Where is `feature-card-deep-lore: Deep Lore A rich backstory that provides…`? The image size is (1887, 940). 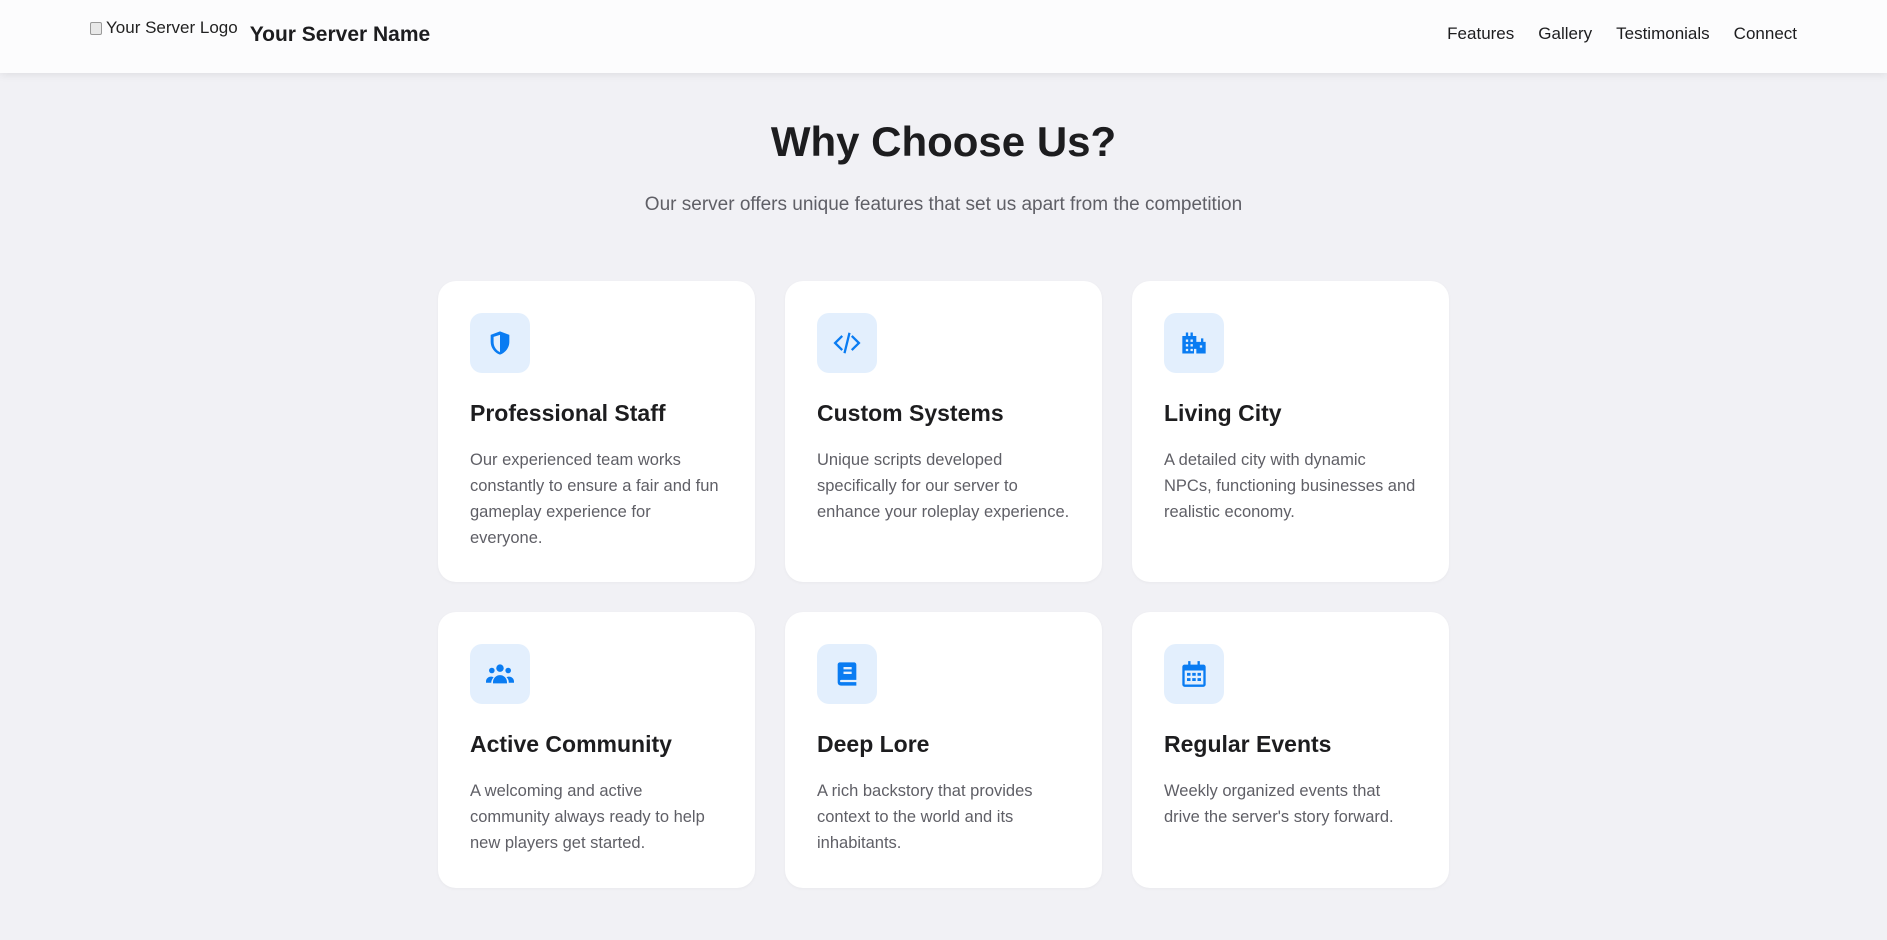 feature-card-deep-lore: Deep Lore A rich backstory that provides… is located at coordinates (943, 750).